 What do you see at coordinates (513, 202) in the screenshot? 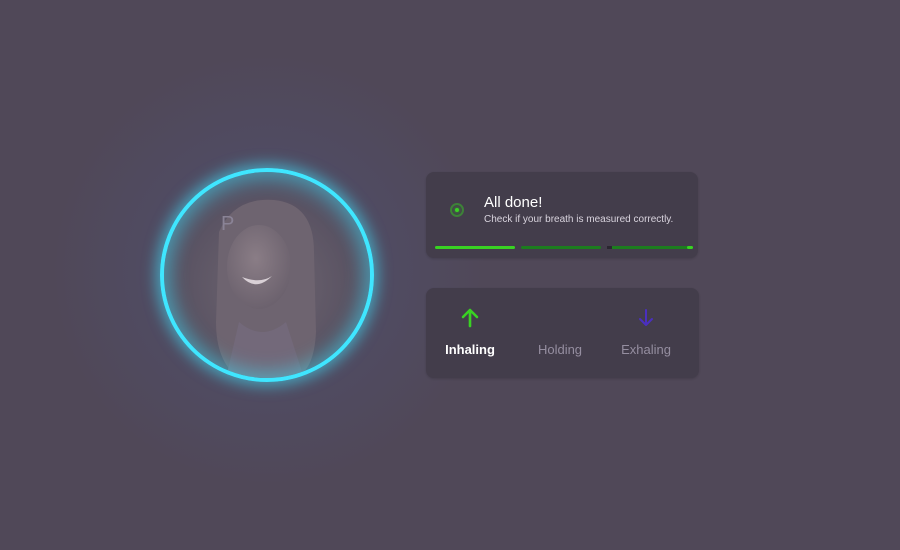
I see `status-title: All done!` at bounding box center [513, 202].